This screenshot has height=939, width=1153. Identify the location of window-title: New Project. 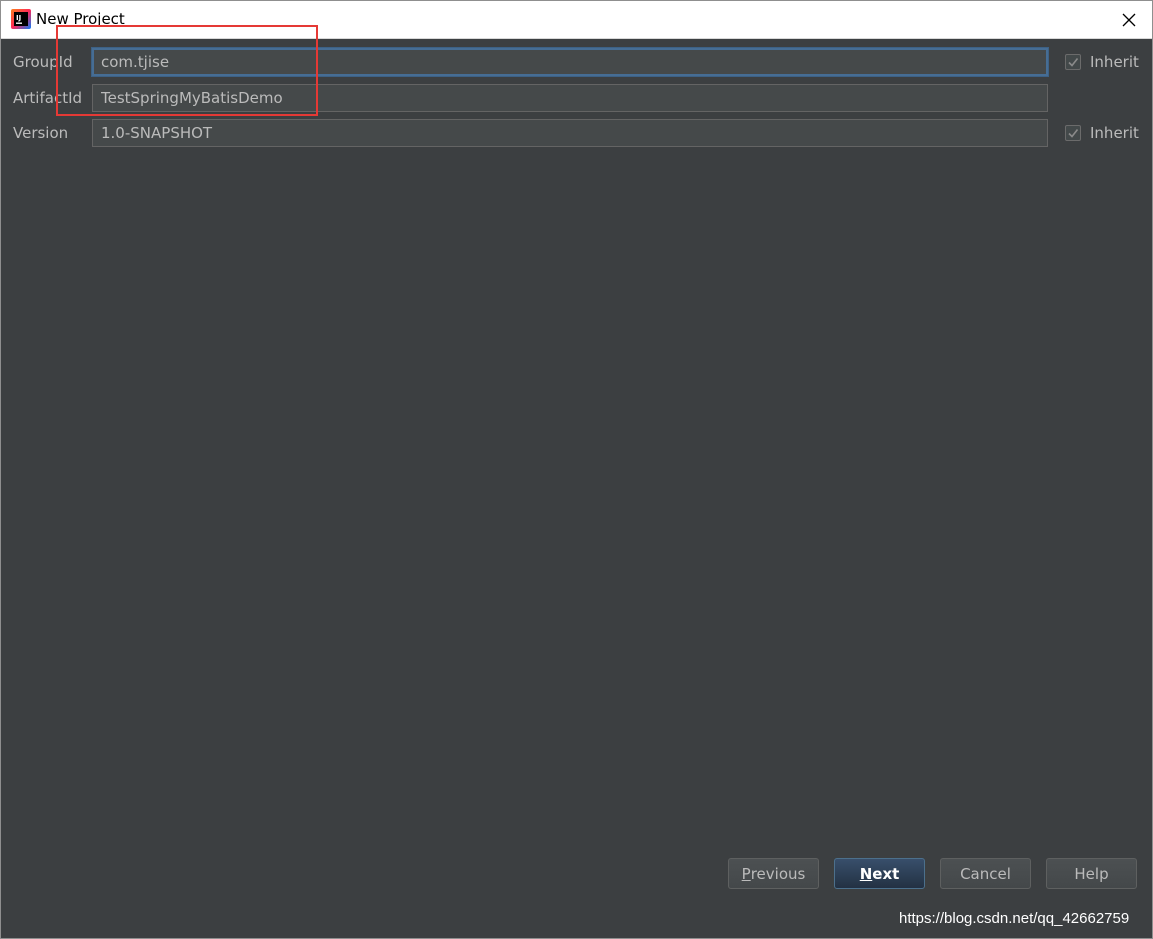
(80, 19).